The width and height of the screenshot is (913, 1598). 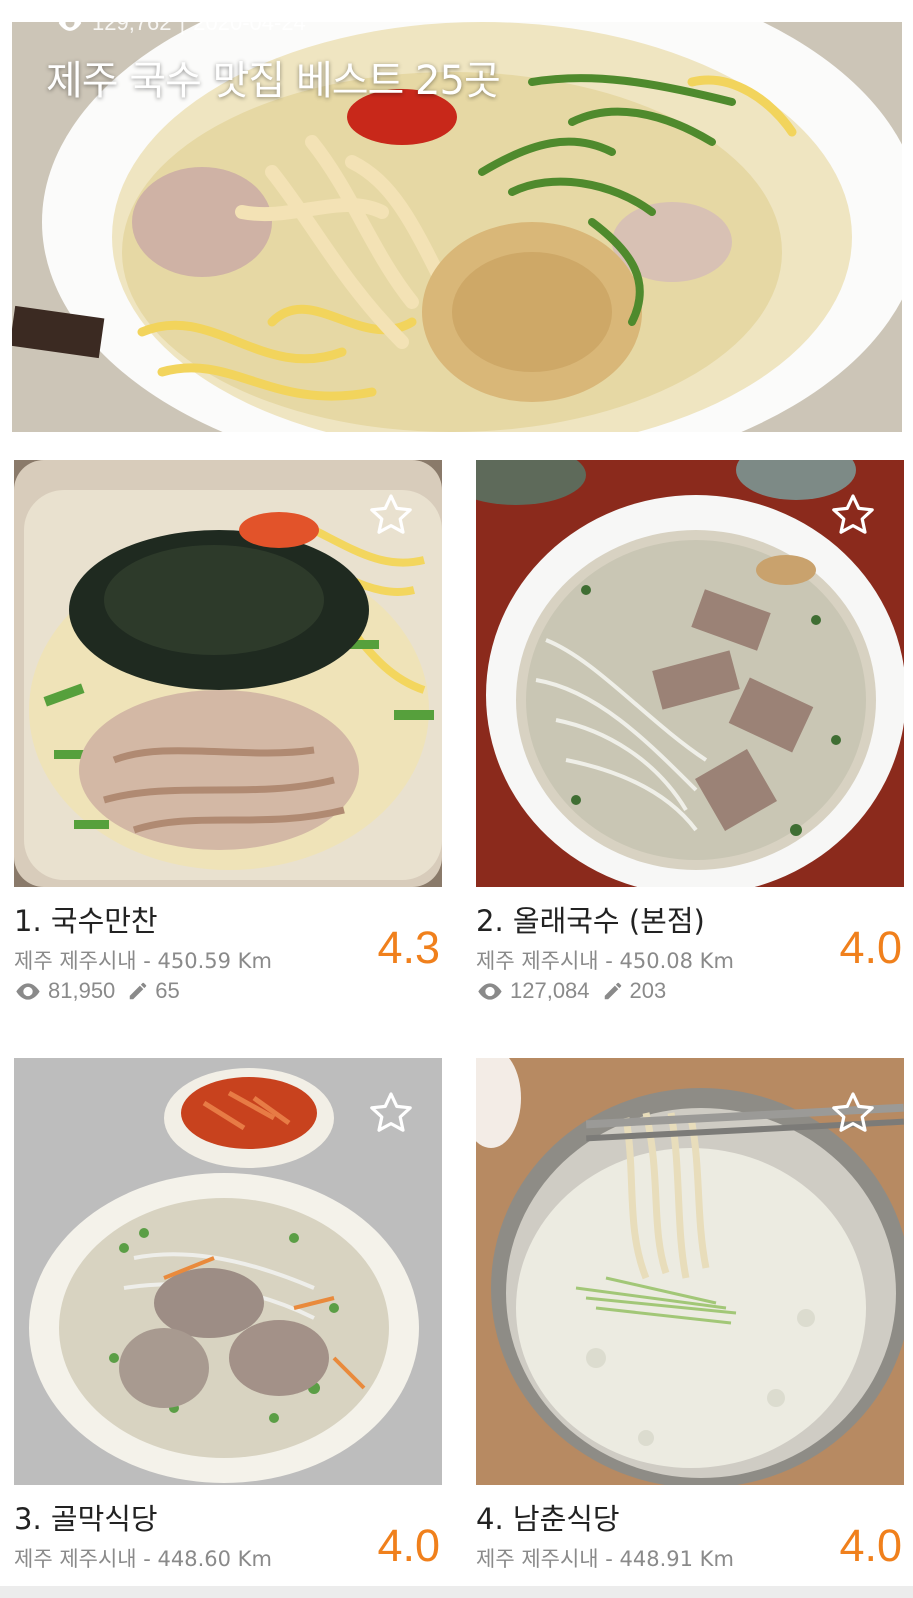 What do you see at coordinates (273, 81) in the screenshot?
I see `page-title: 제주 국수 맛집 베스트 25곳` at bounding box center [273, 81].